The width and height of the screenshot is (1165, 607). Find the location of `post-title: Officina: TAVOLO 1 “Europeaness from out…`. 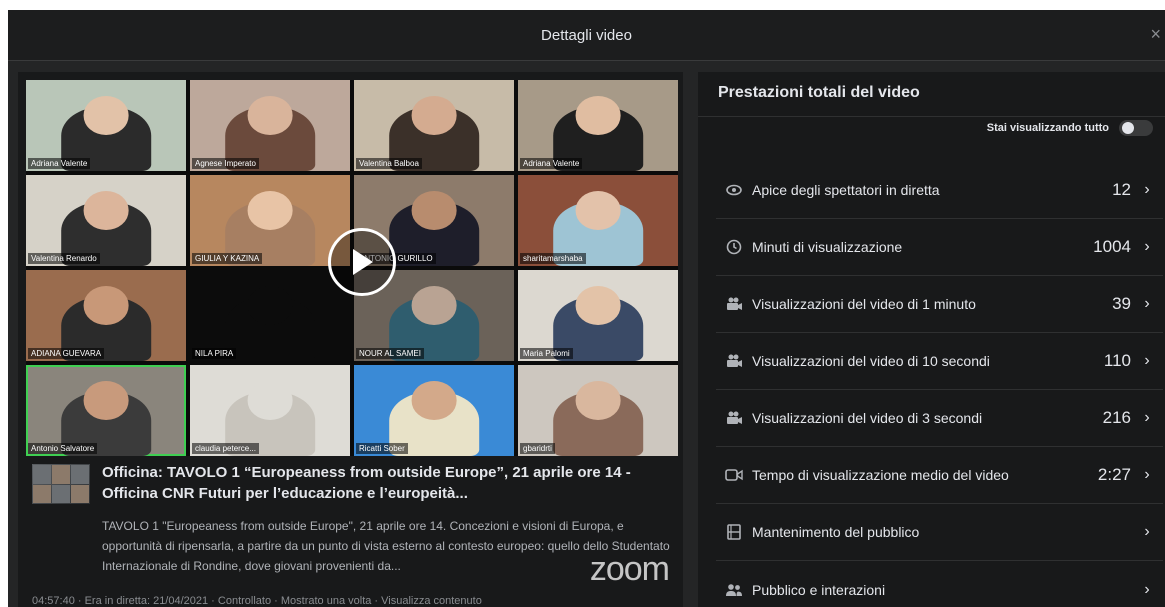

post-title: Officina: TAVOLO 1 “Europeaness from out… is located at coordinates (387, 483).